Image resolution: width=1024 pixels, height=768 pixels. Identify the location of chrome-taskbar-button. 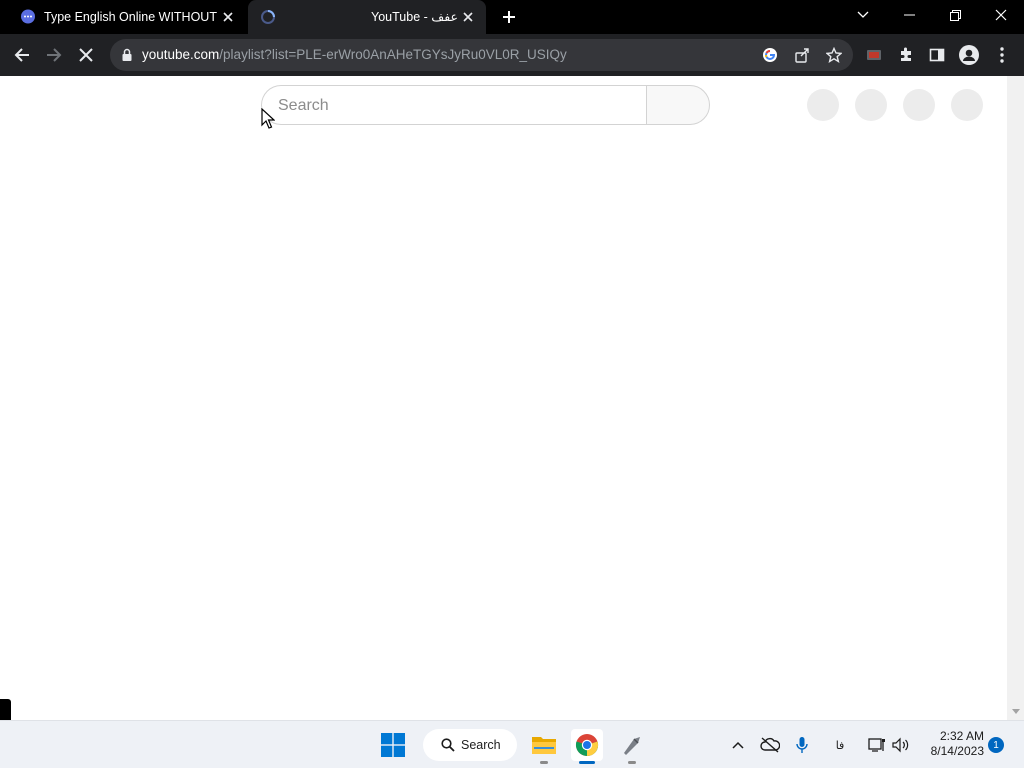
(587, 745).